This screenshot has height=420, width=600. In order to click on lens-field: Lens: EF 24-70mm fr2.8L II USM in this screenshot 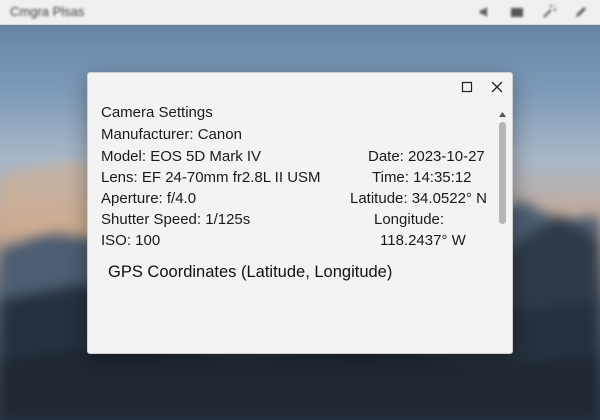, I will do `click(211, 177)`.